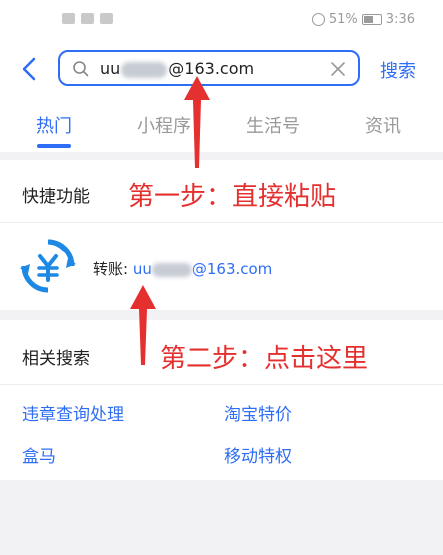  I want to click on battery-percent: 51%, so click(343, 19).